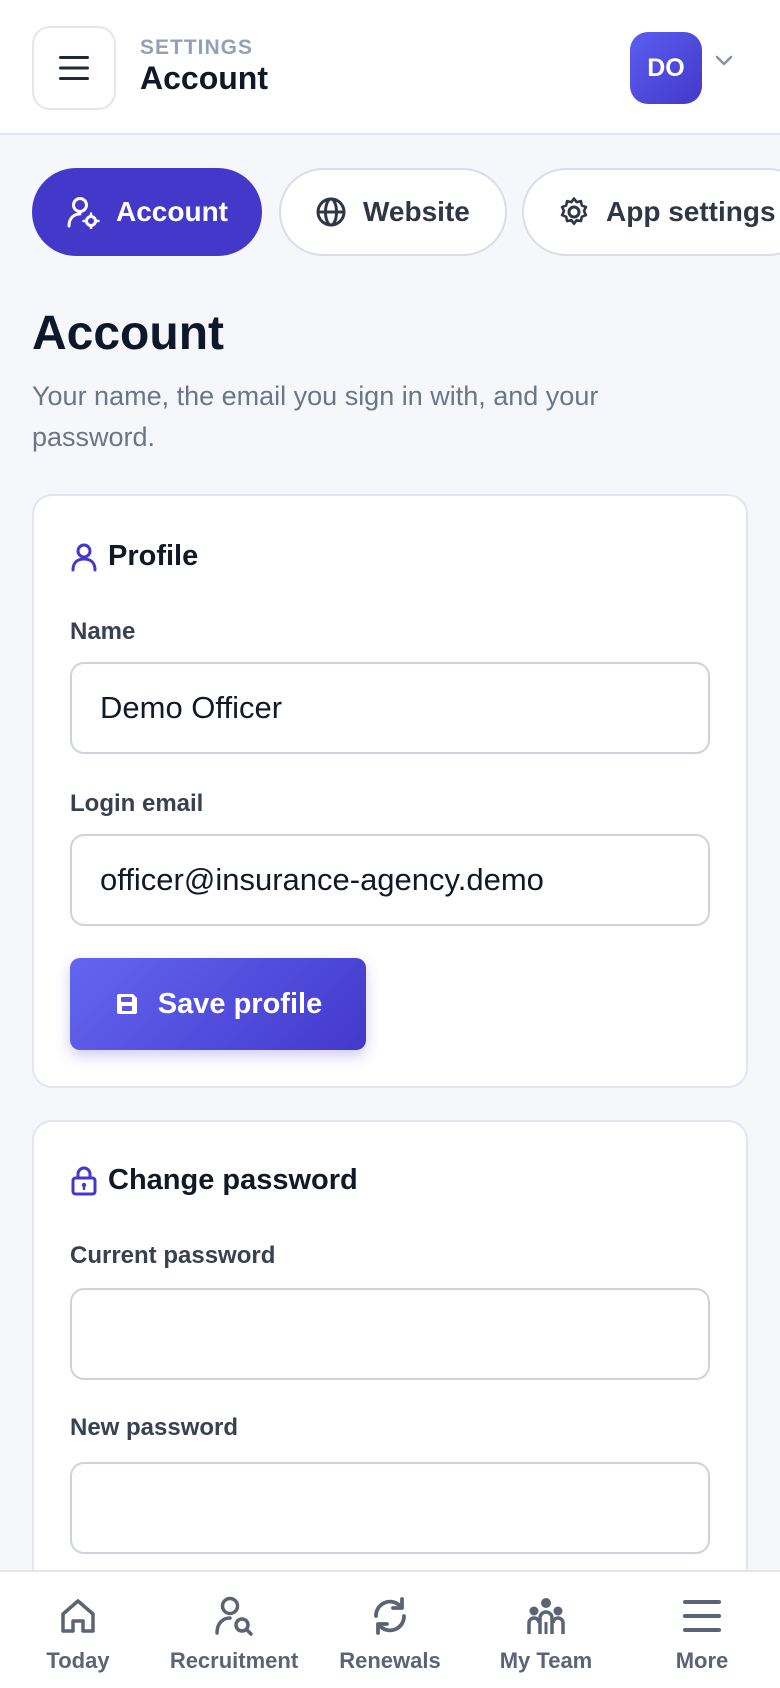 This screenshot has height=1688, width=780. I want to click on chevron-down-icon, so click(724, 61).